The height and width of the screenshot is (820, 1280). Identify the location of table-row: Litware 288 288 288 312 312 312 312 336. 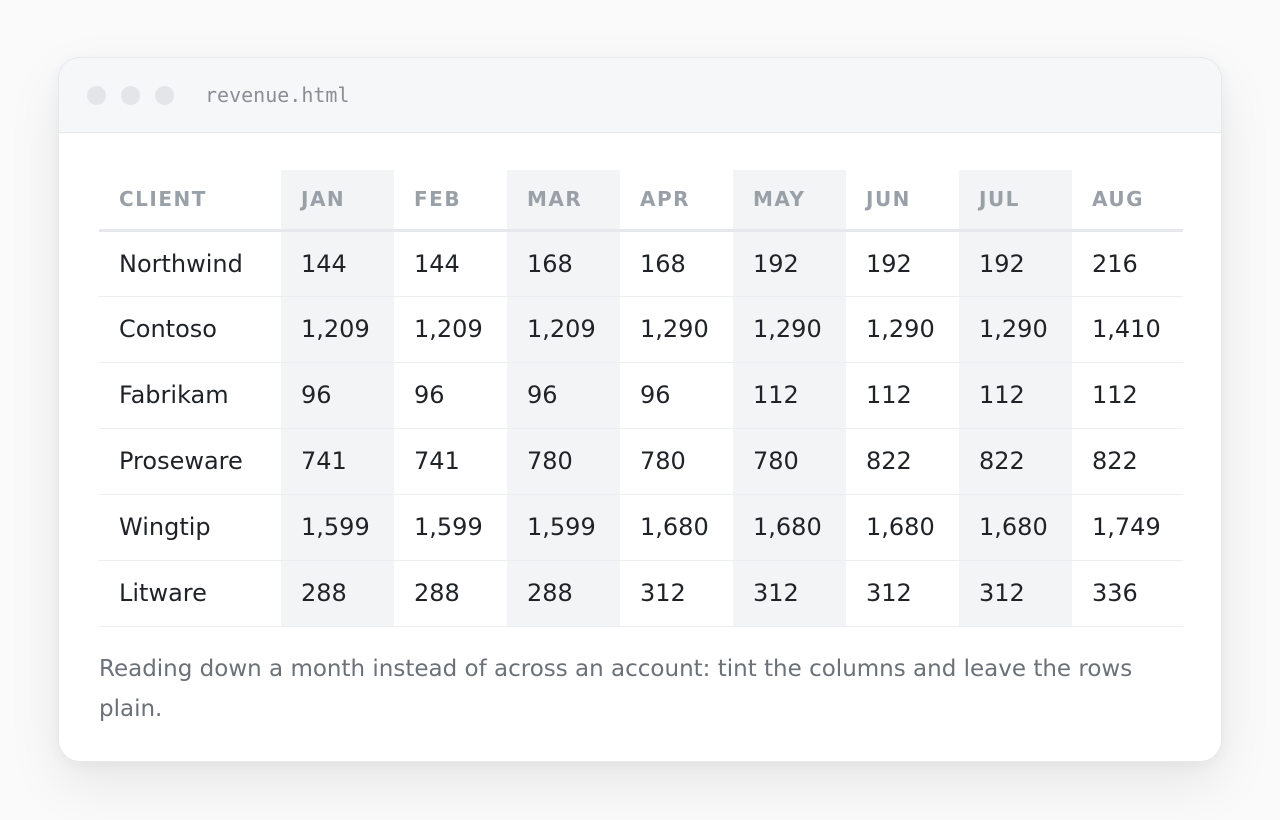
(641, 593).